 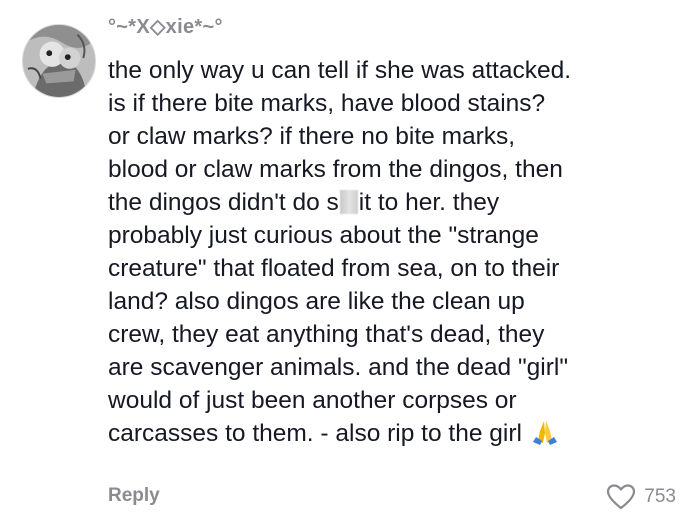 I want to click on comment-line-end: it to her. they, so click(x=429, y=202).